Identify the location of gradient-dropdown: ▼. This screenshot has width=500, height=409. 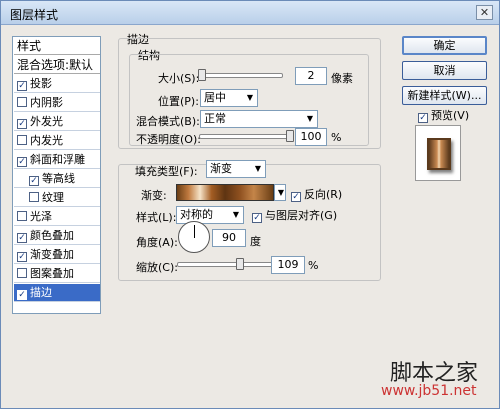
(280, 192).